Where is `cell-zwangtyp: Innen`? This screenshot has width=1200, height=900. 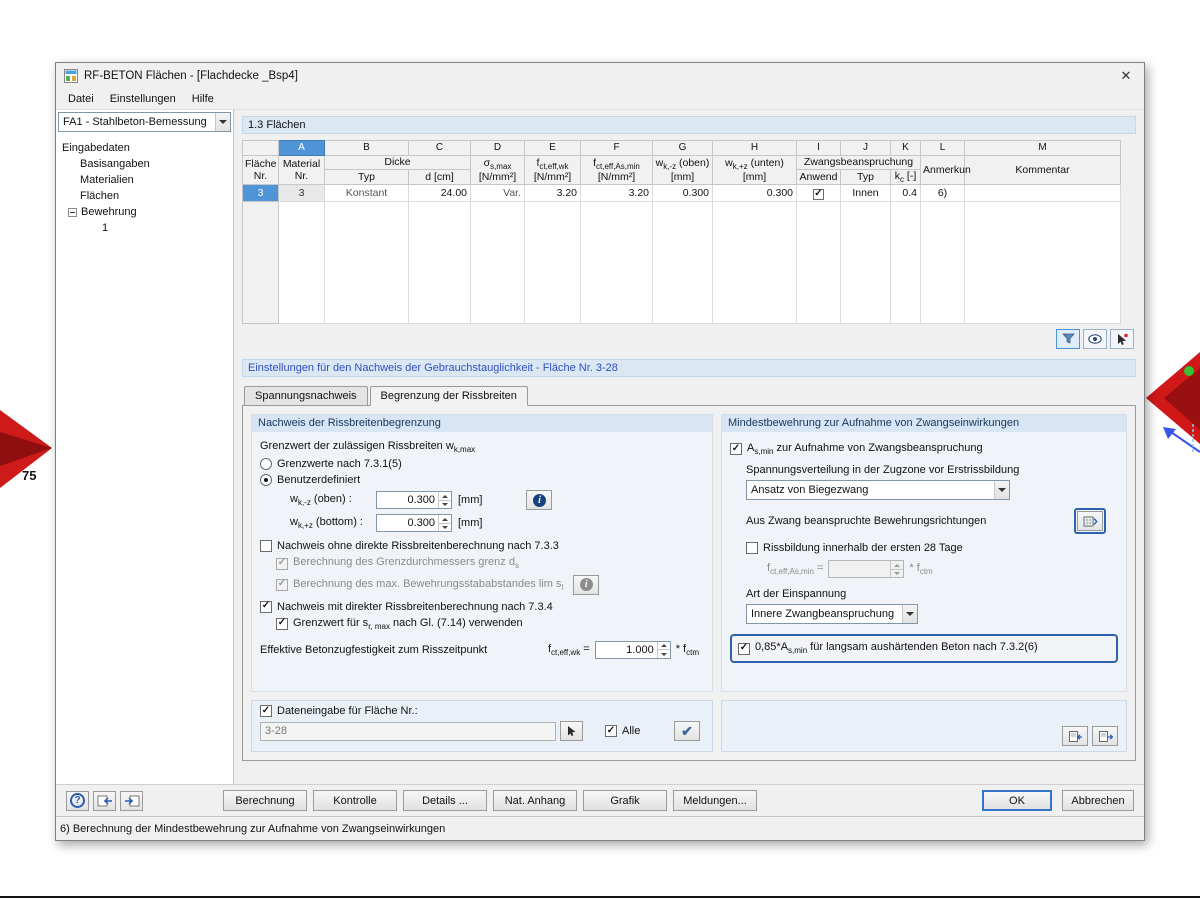 cell-zwangtyp: Innen is located at coordinates (865, 193).